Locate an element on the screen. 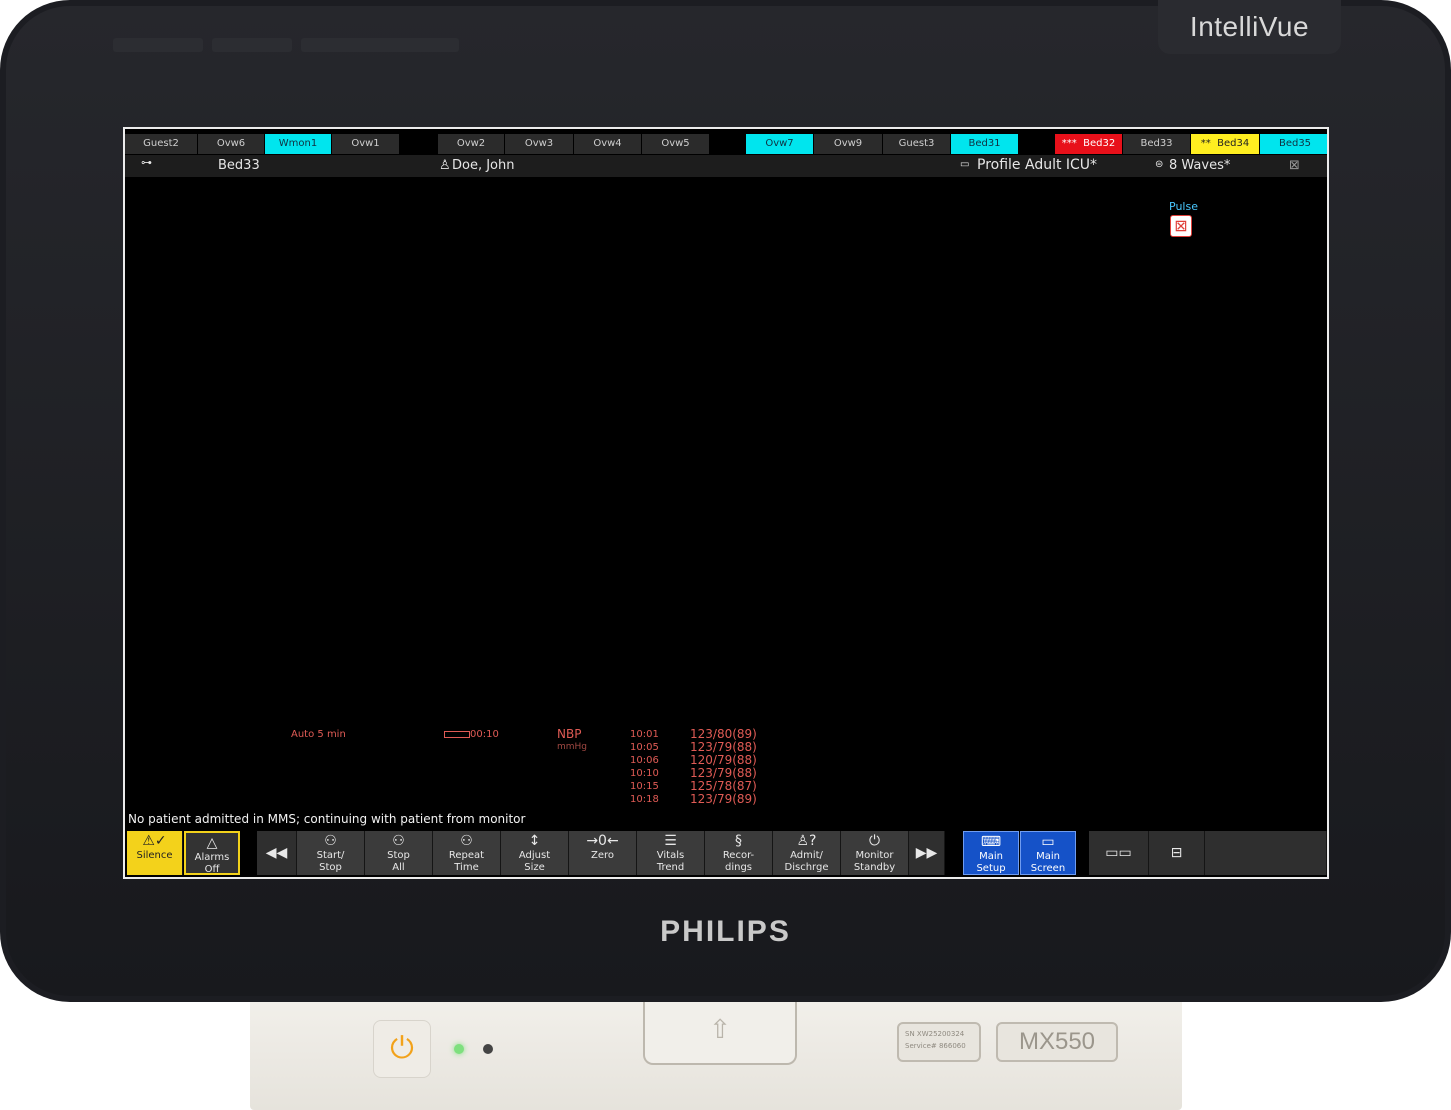 The height and width of the screenshot is (1110, 1451). double-chevron-right-icon: ▶▶ is located at coordinates (926, 853).